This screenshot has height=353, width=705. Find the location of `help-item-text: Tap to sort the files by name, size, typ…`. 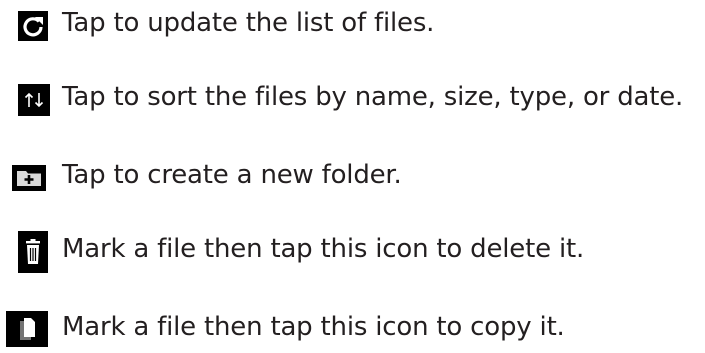

help-item-text: Tap to sort the files by name, size, typ… is located at coordinates (373, 97).